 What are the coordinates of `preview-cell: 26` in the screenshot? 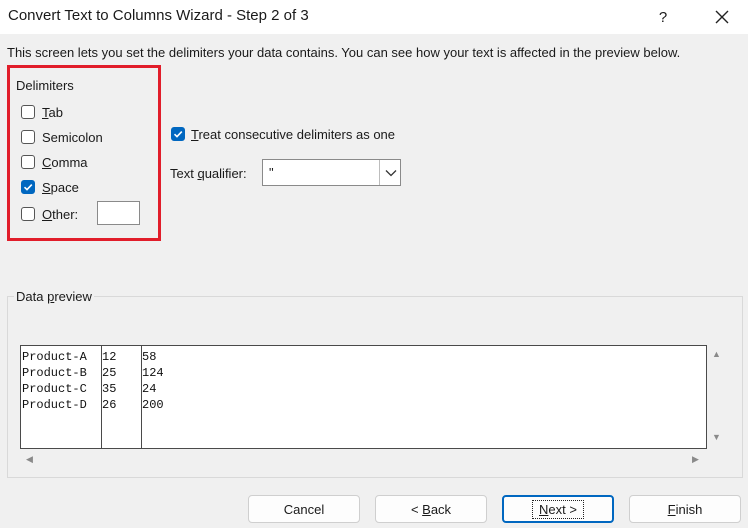 It's located at (109, 405).